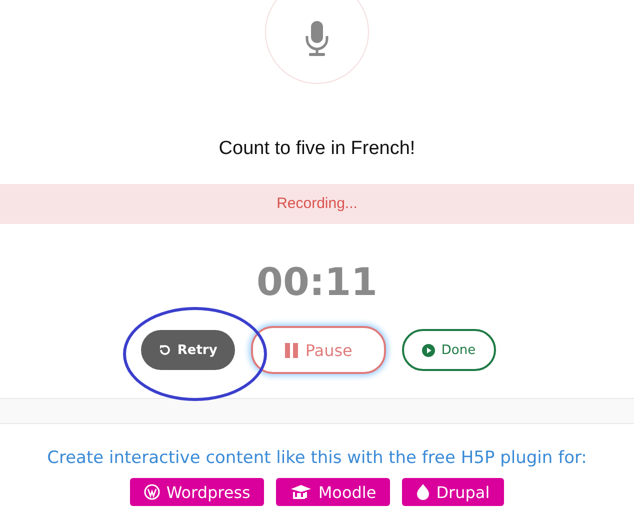 The height and width of the screenshot is (529, 634). I want to click on mortarboard-icon, so click(301, 492).